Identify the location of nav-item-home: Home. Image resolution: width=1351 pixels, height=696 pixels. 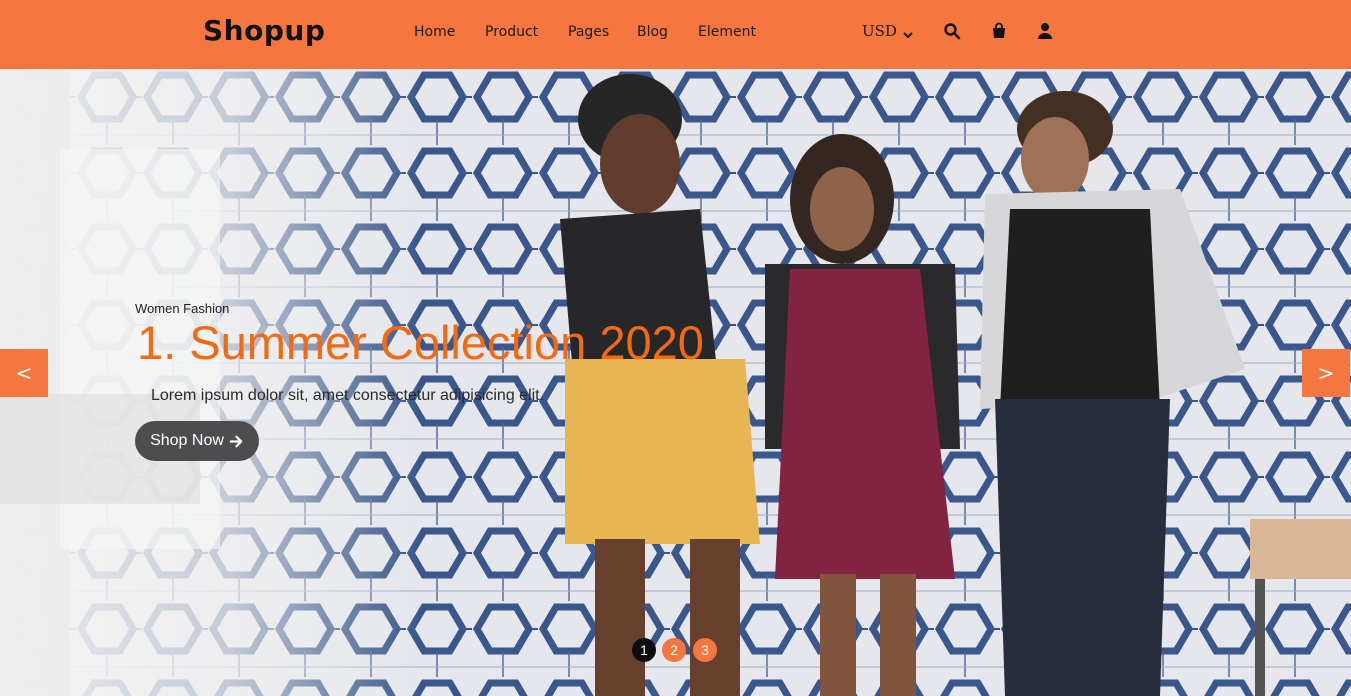
(434, 32).